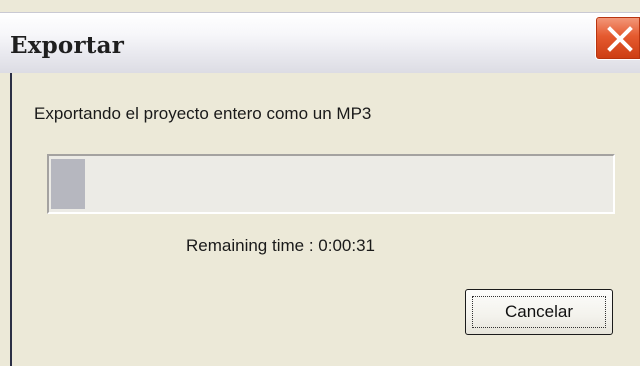  Describe the element at coordinates (331, 184) in the screenshot. I see `progress-bar` at that location.